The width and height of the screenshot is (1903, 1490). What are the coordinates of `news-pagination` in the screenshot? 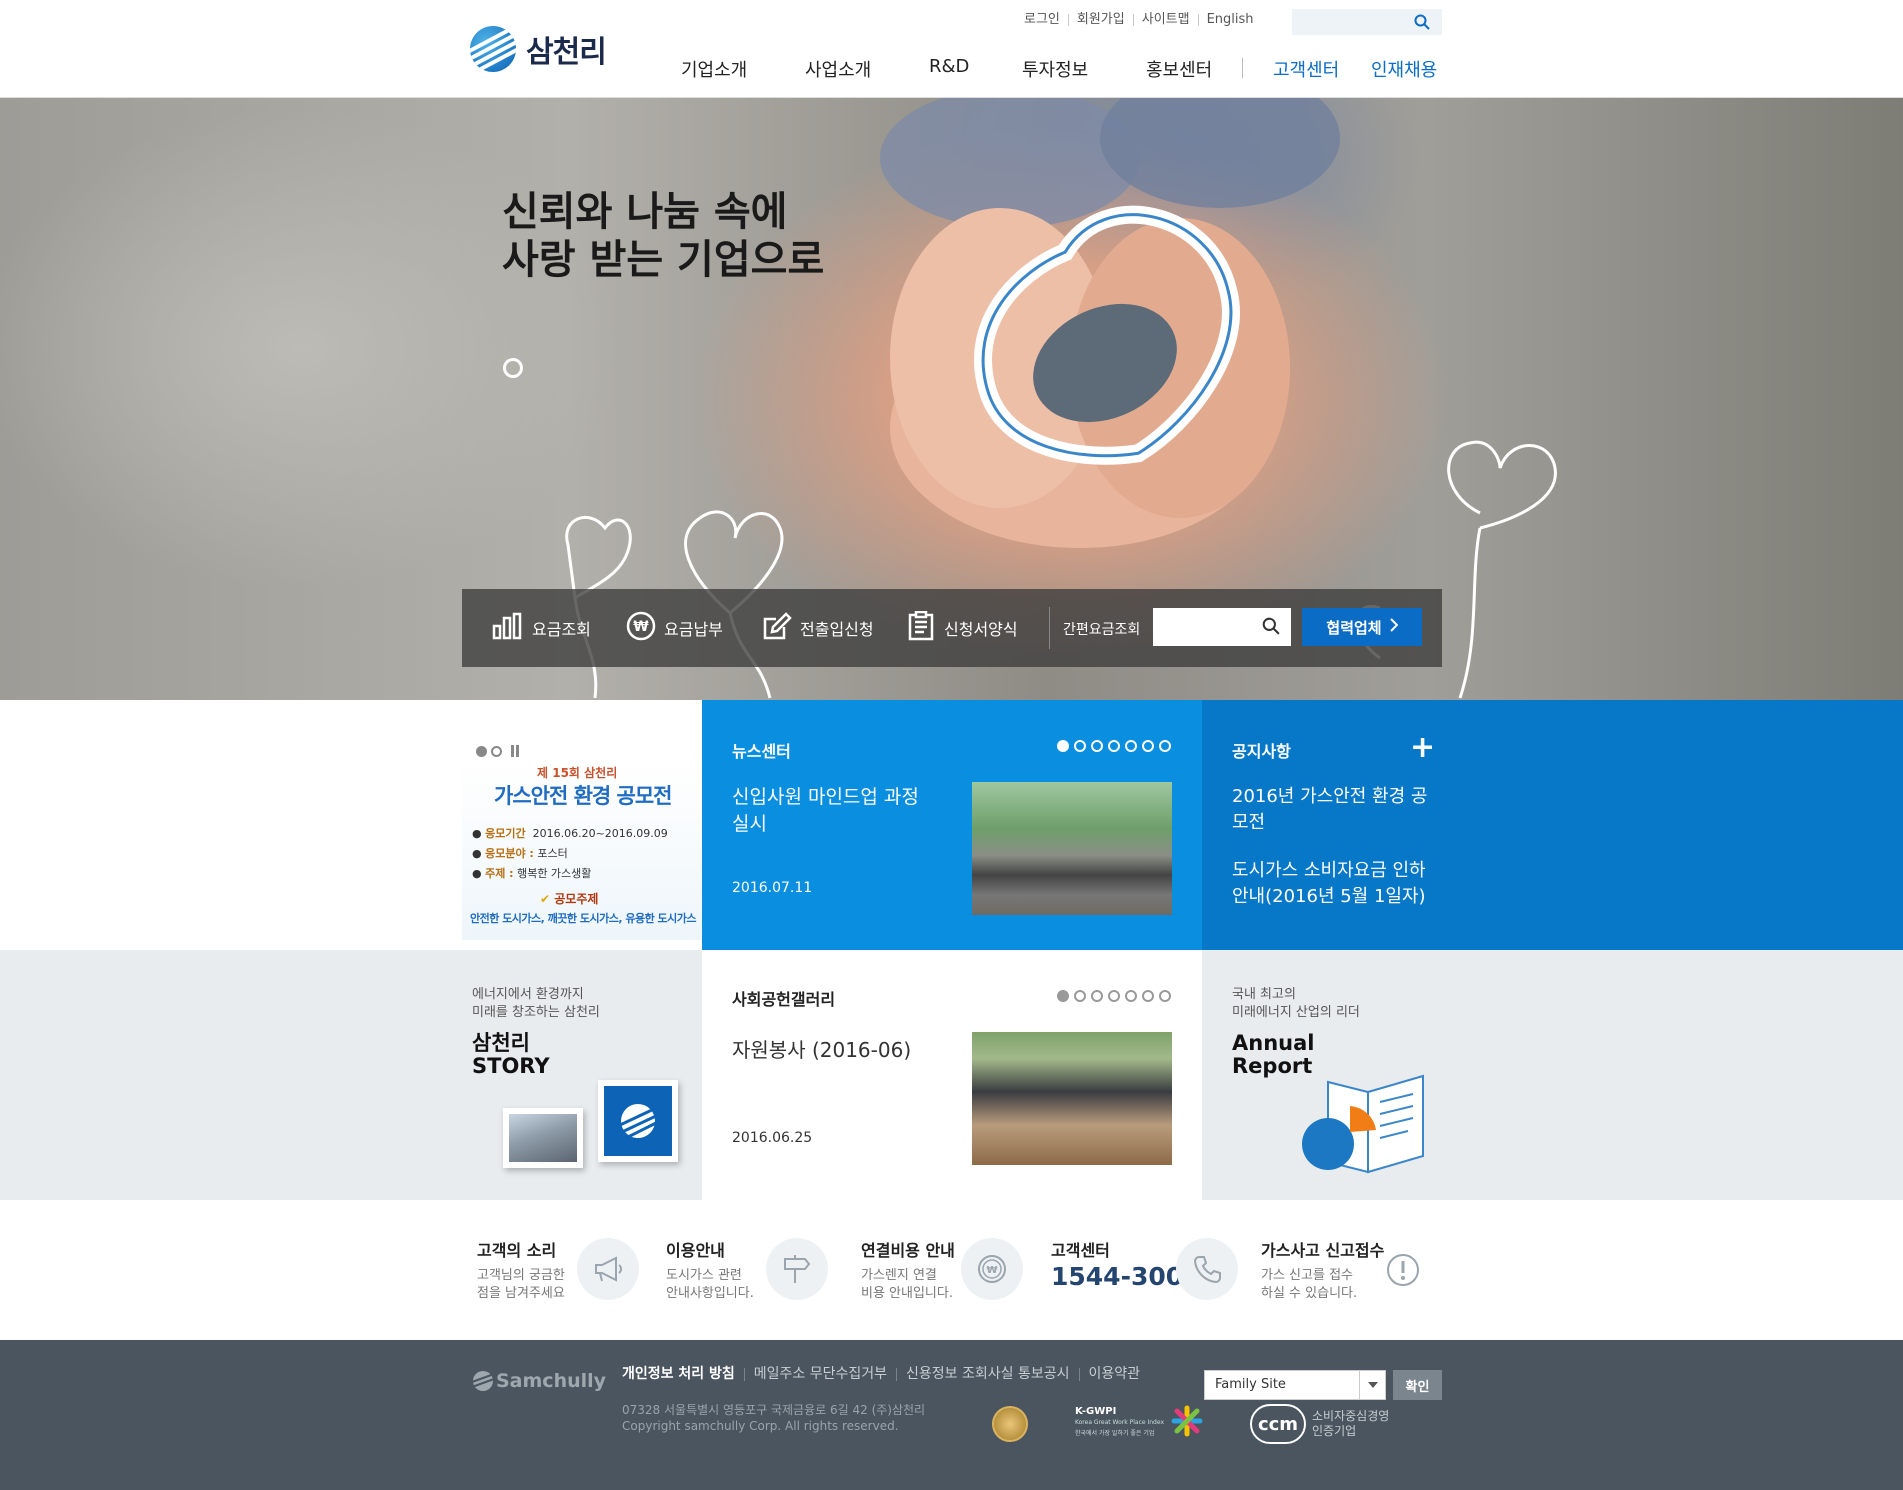 It's located at (1114, 746).